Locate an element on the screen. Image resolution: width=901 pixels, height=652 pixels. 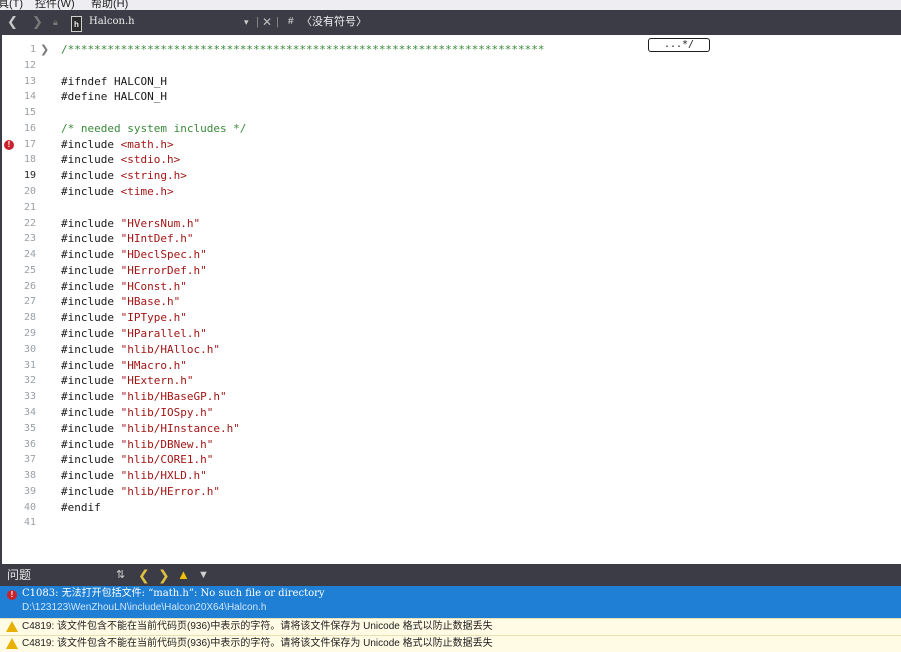
menu-bar: 具(T) 控件(W) 帮助(H) is located at coordinates (450, 5).